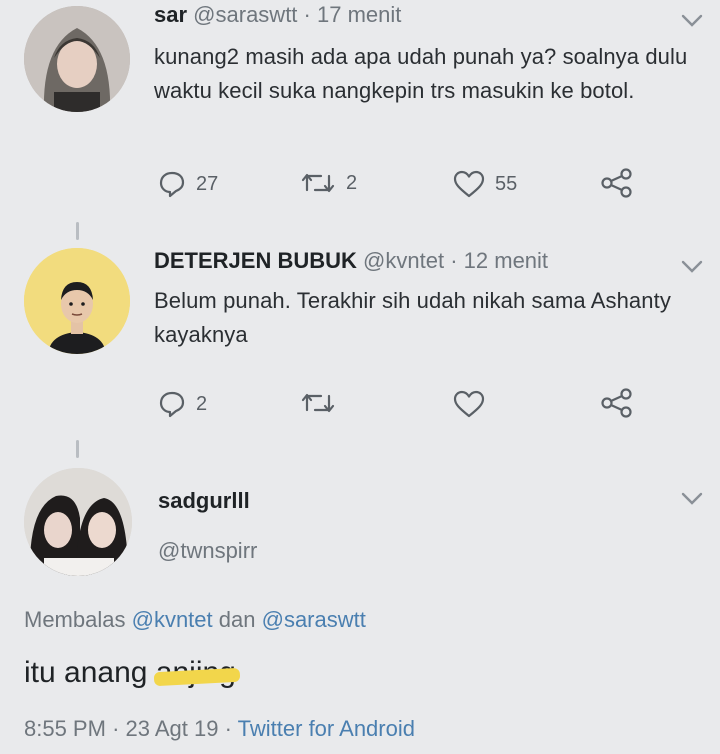 The image size is (720, 754). I want to click on source-link: Twitter for Android, so click(326, 728).